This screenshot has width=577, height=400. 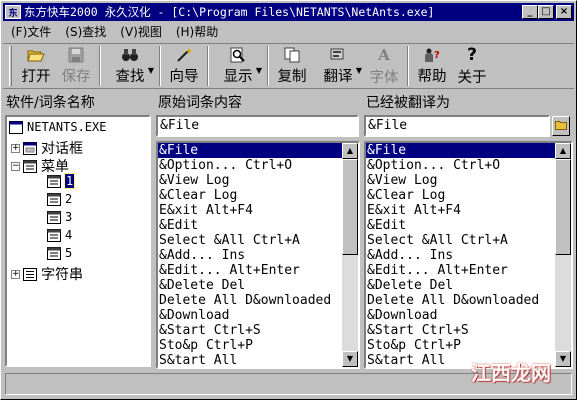 What do you see at coordinates (384, 65) in the screenshot?
I see `font-button: A 字体` at bounding box center [384, 65].